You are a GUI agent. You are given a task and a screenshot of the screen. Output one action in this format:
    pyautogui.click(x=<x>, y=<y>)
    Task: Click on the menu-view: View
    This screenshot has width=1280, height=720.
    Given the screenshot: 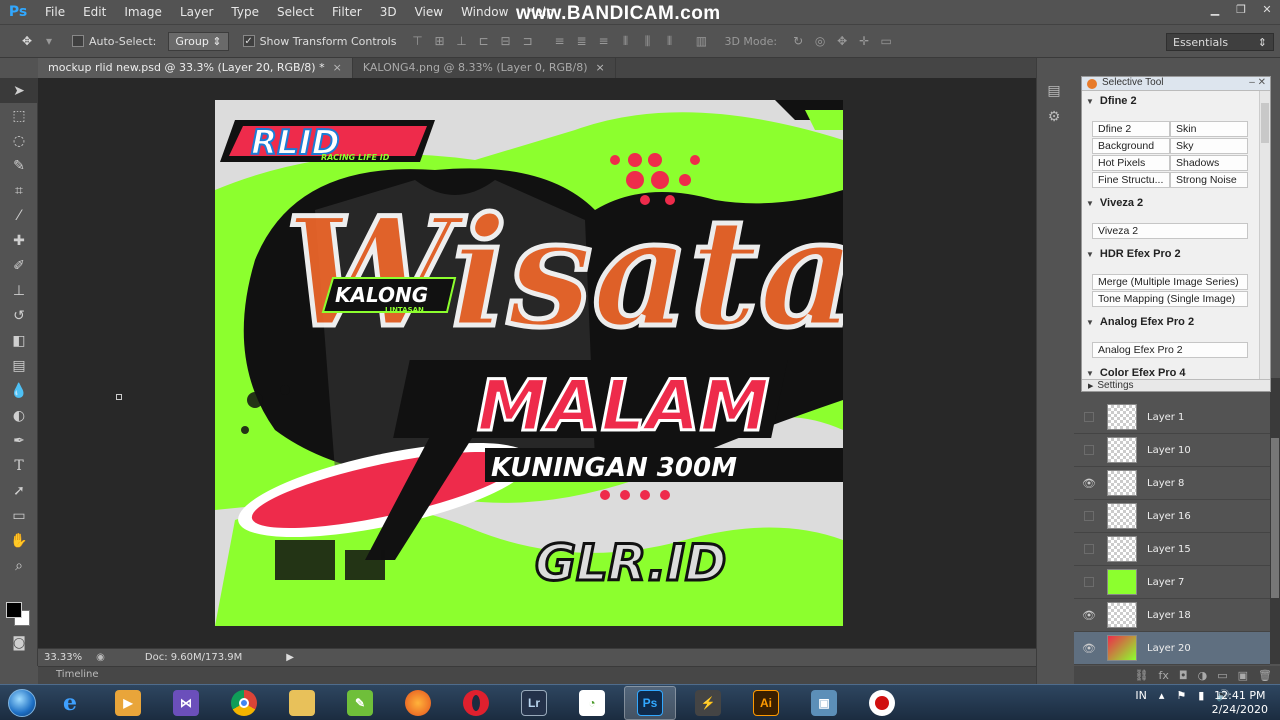 What is the action you would take?
    pyautogui.click(x=429, y=12)
    